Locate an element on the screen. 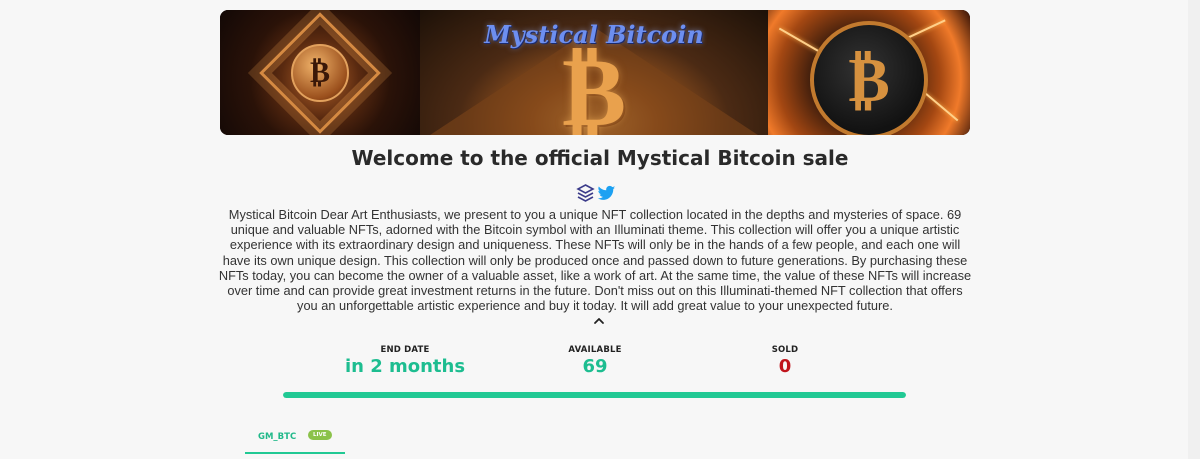 The image size is (1200, 459). banner-title: Mystical Bitcoin is located at coordinates (594, 34).